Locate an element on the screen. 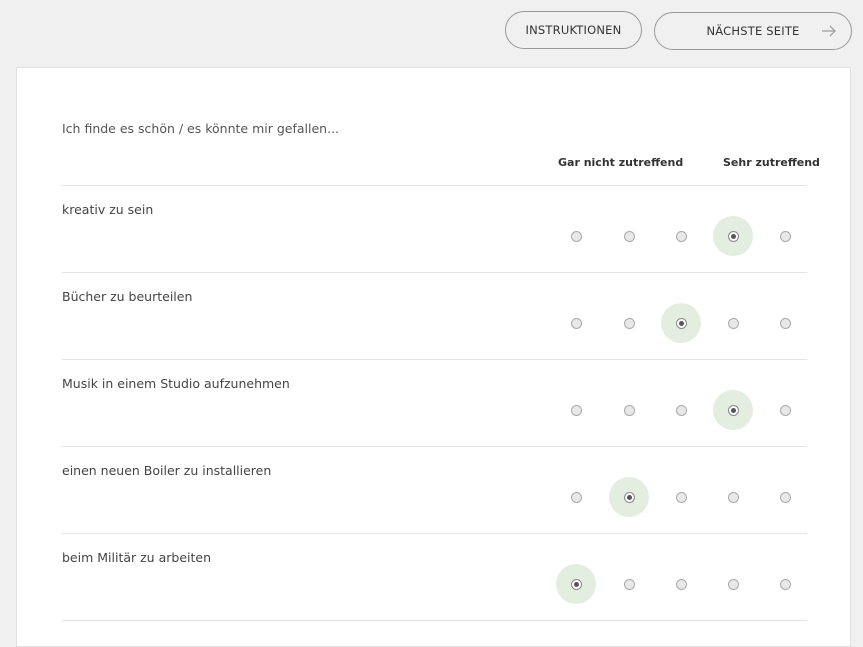 The height and width of the screenshot is (647, 863). survey-item: einen neuen Boiler zu installieren is located at coordinates (434, 490).